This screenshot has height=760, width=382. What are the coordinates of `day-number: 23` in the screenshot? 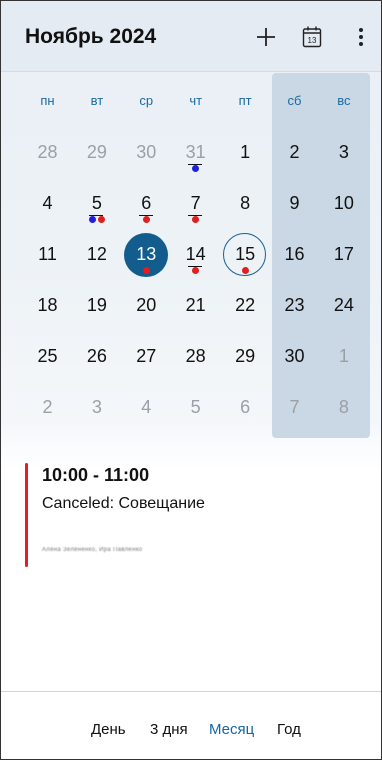 It's located at (294, 305).